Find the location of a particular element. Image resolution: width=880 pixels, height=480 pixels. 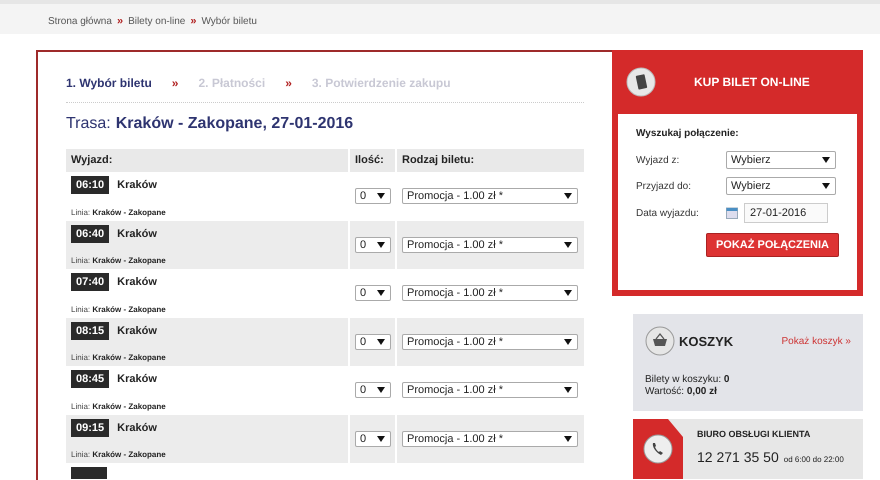

column-header: Rodzaj biletu: is located at coordinates (490, 160).